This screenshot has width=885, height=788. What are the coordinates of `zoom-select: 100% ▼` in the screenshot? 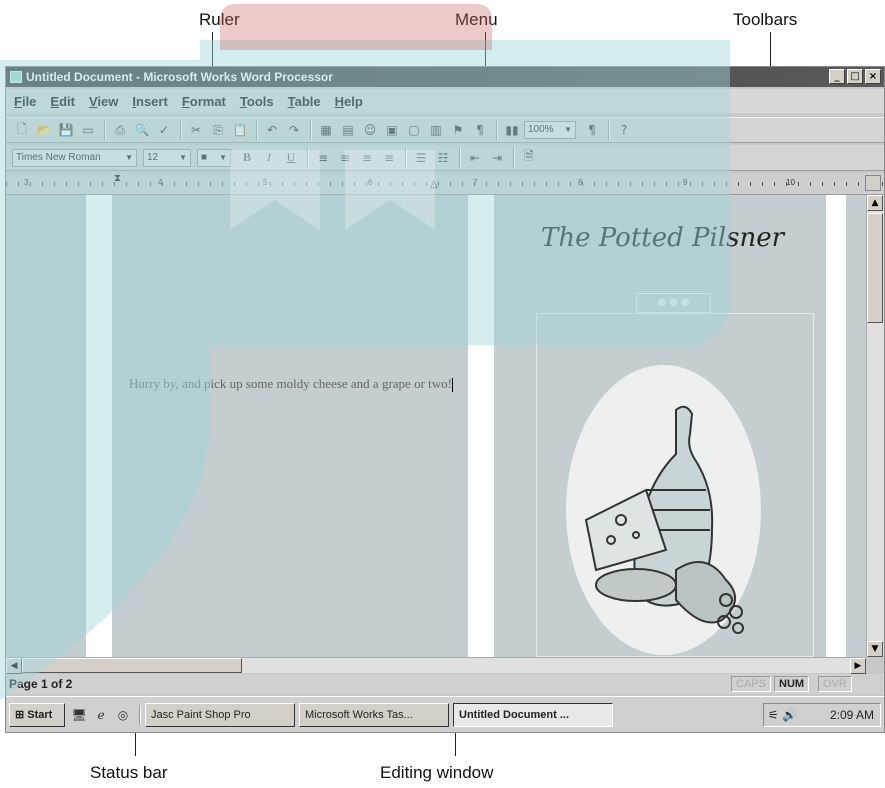 It's located at (550, 130).